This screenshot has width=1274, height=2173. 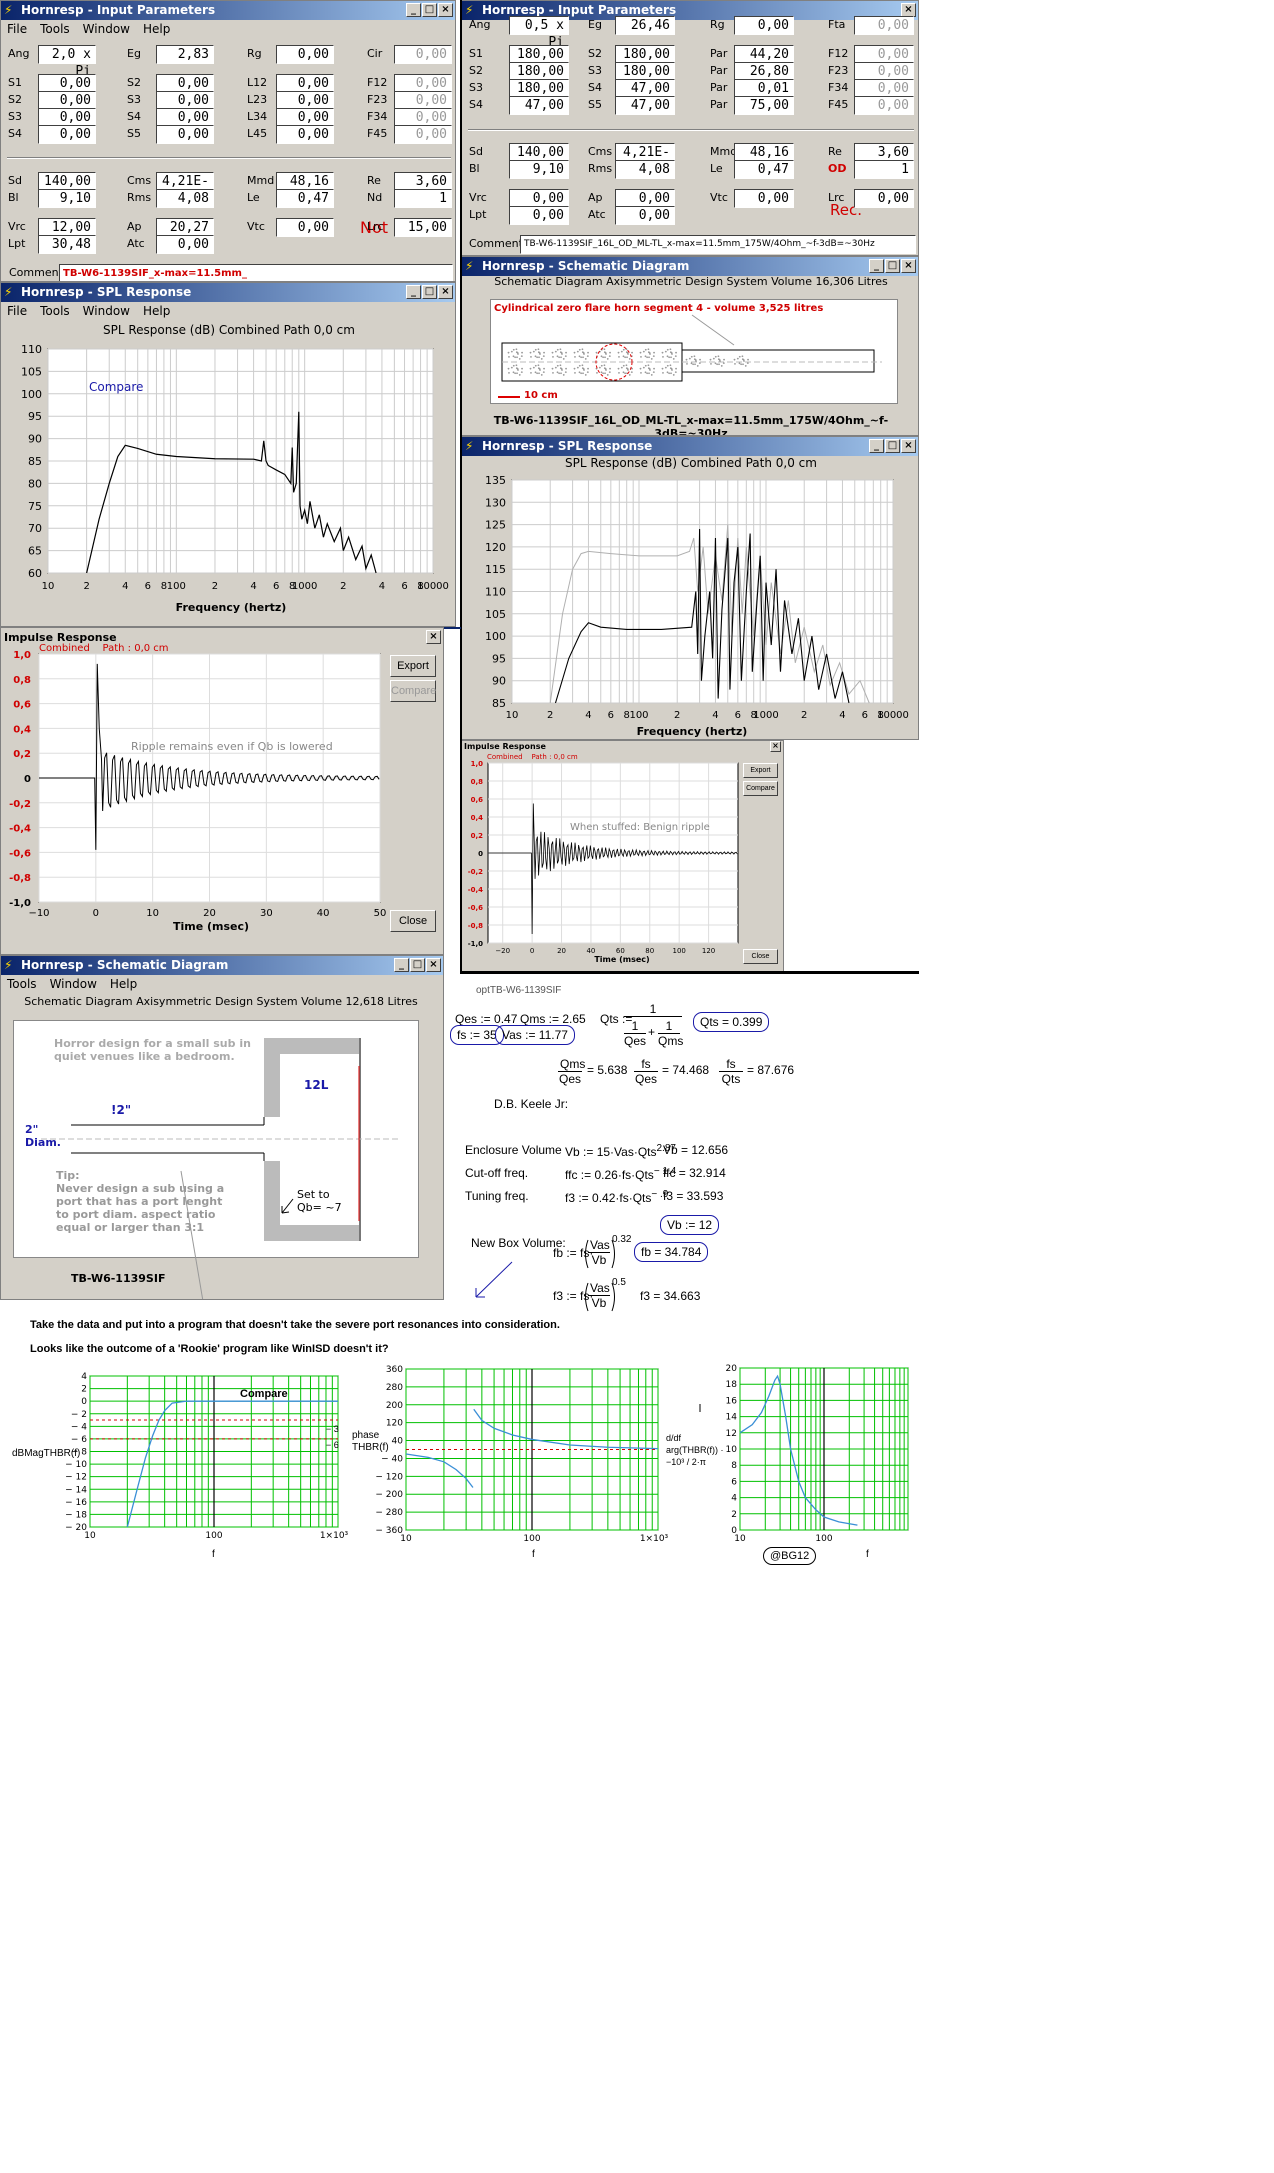 I want to click on y-tick: 120, so click(x=394, y=1424).